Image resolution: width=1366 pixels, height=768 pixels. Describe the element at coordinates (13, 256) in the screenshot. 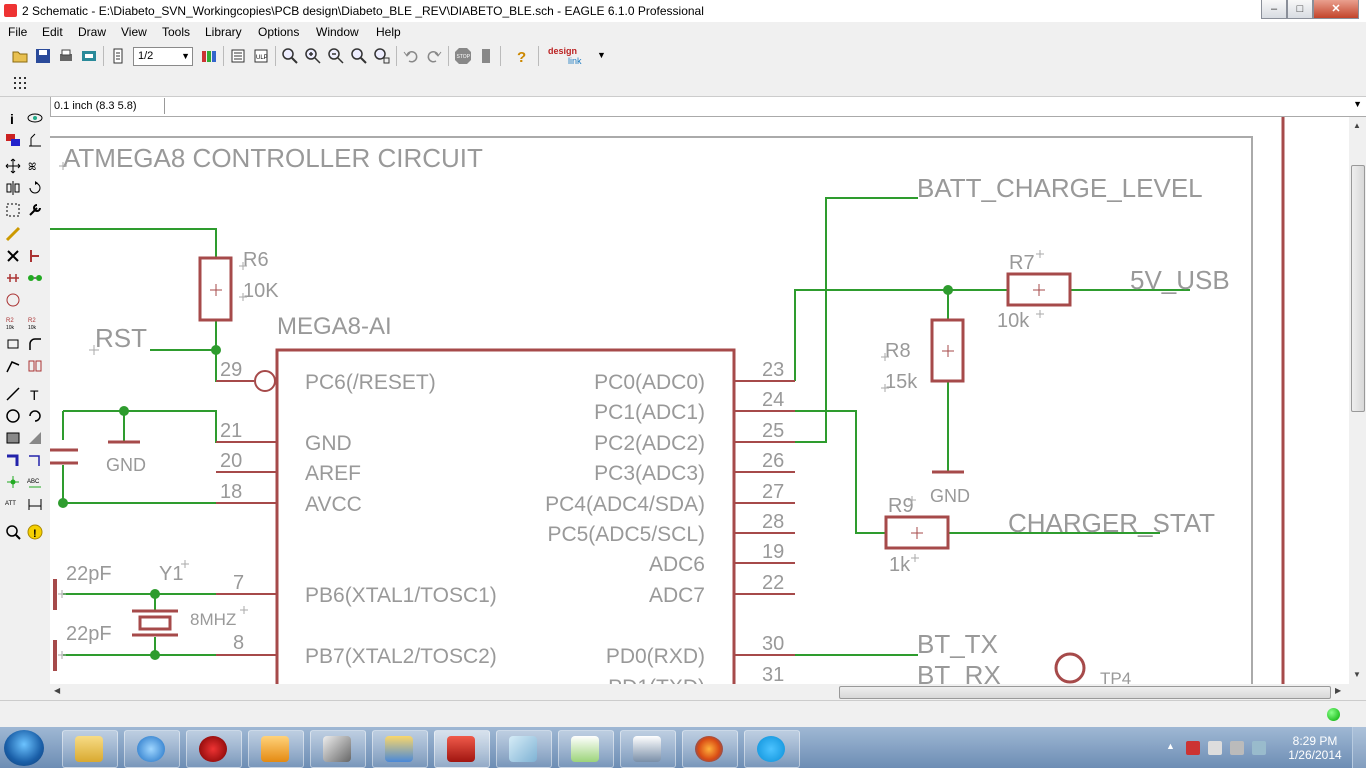

I see `delete-icon` at that location.